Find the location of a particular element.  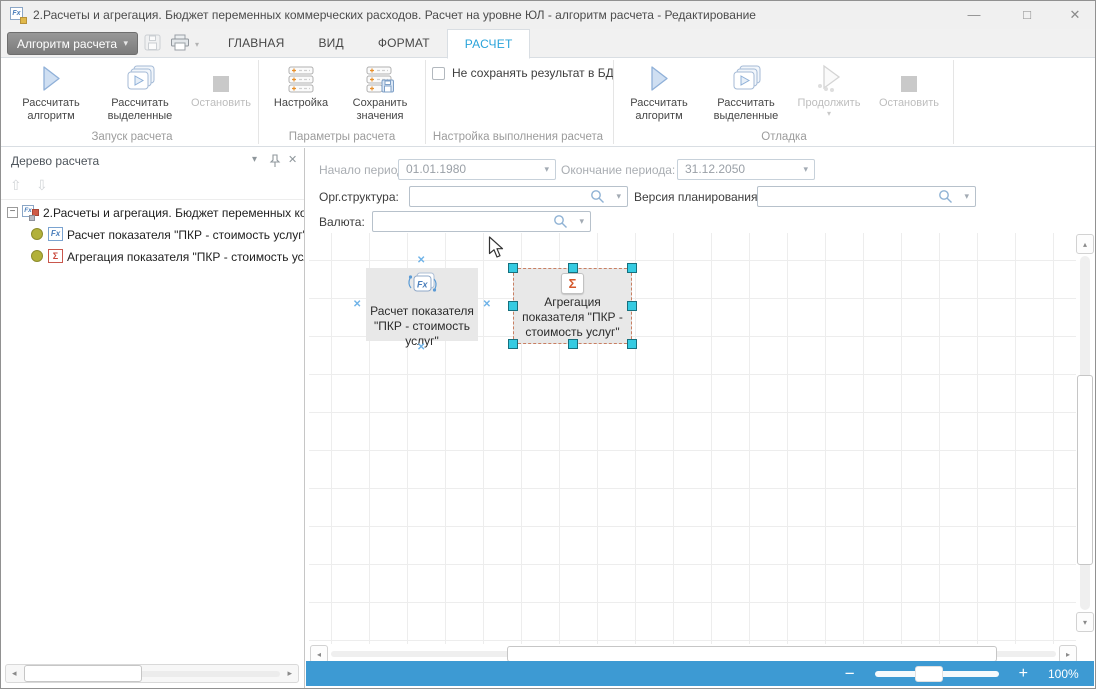

app-menu-label: Алгоритм расчета is located at coordinates (67, 43).